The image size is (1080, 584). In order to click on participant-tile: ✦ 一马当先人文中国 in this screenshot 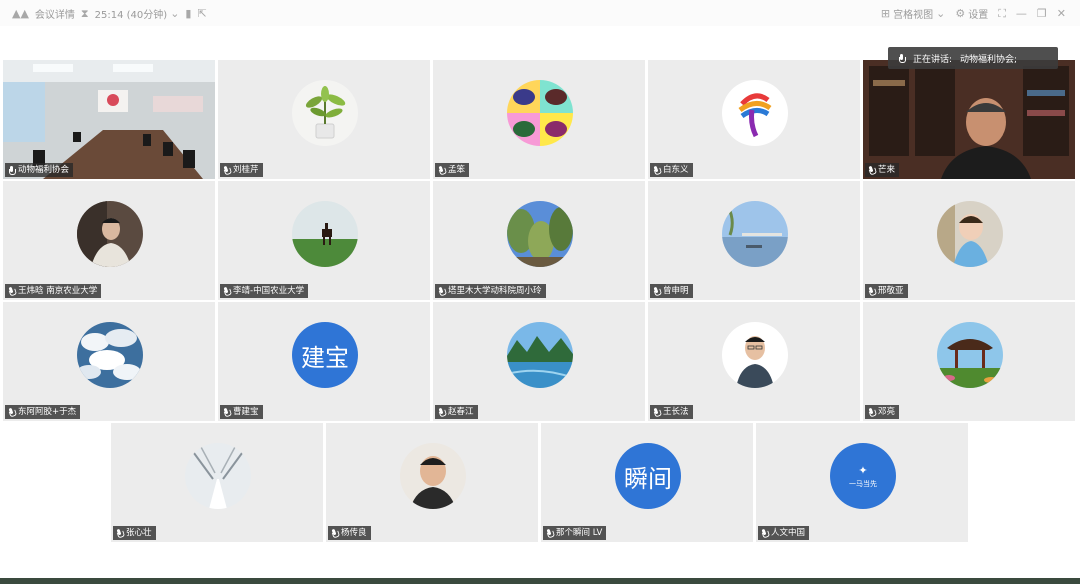, I will do `click(862, 482)`.